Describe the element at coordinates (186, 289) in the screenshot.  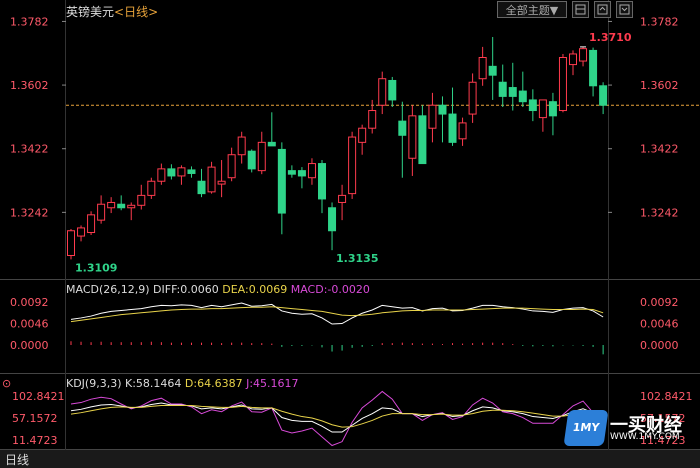
I see `macd-diff-value: DIFF:0.0060` at that location.